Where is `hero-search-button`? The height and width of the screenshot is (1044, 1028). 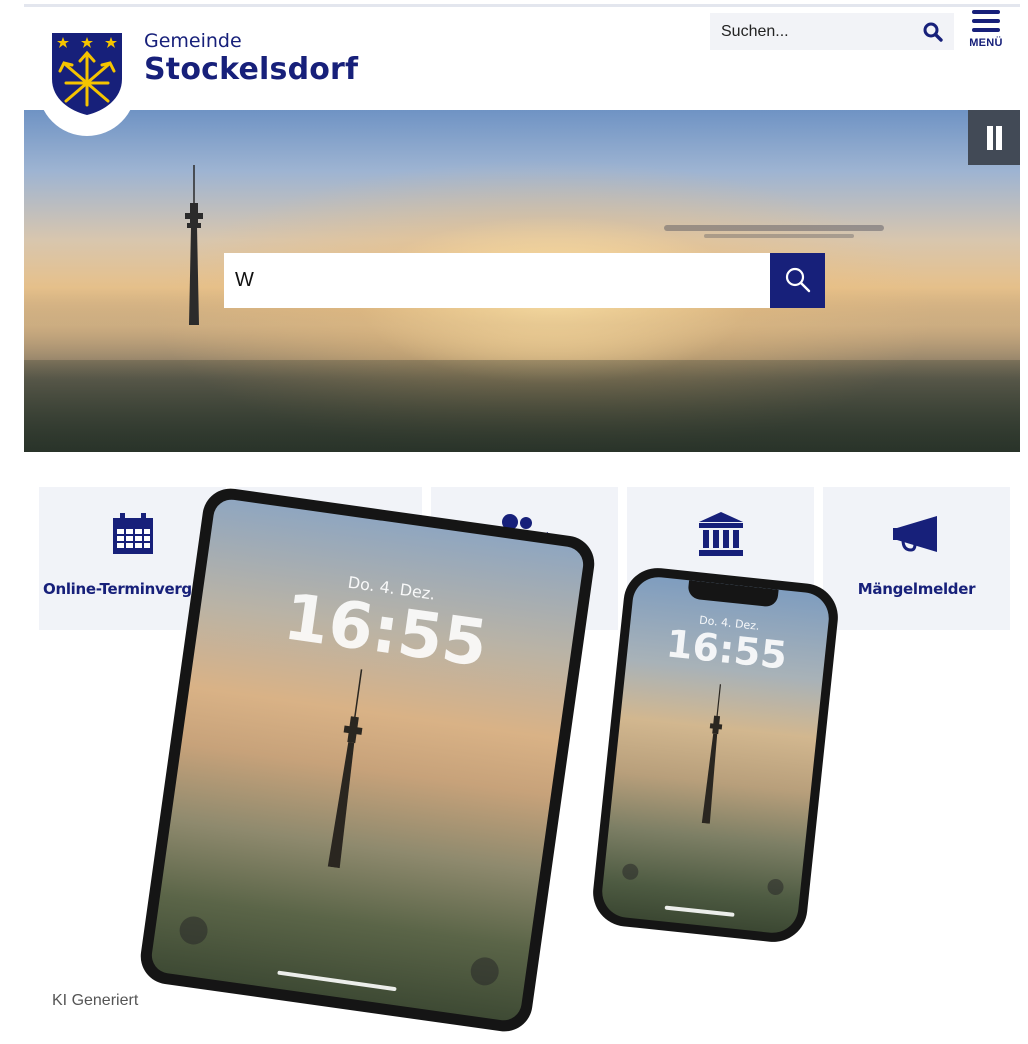 hero-search-button is located at coordinates (797, 280).